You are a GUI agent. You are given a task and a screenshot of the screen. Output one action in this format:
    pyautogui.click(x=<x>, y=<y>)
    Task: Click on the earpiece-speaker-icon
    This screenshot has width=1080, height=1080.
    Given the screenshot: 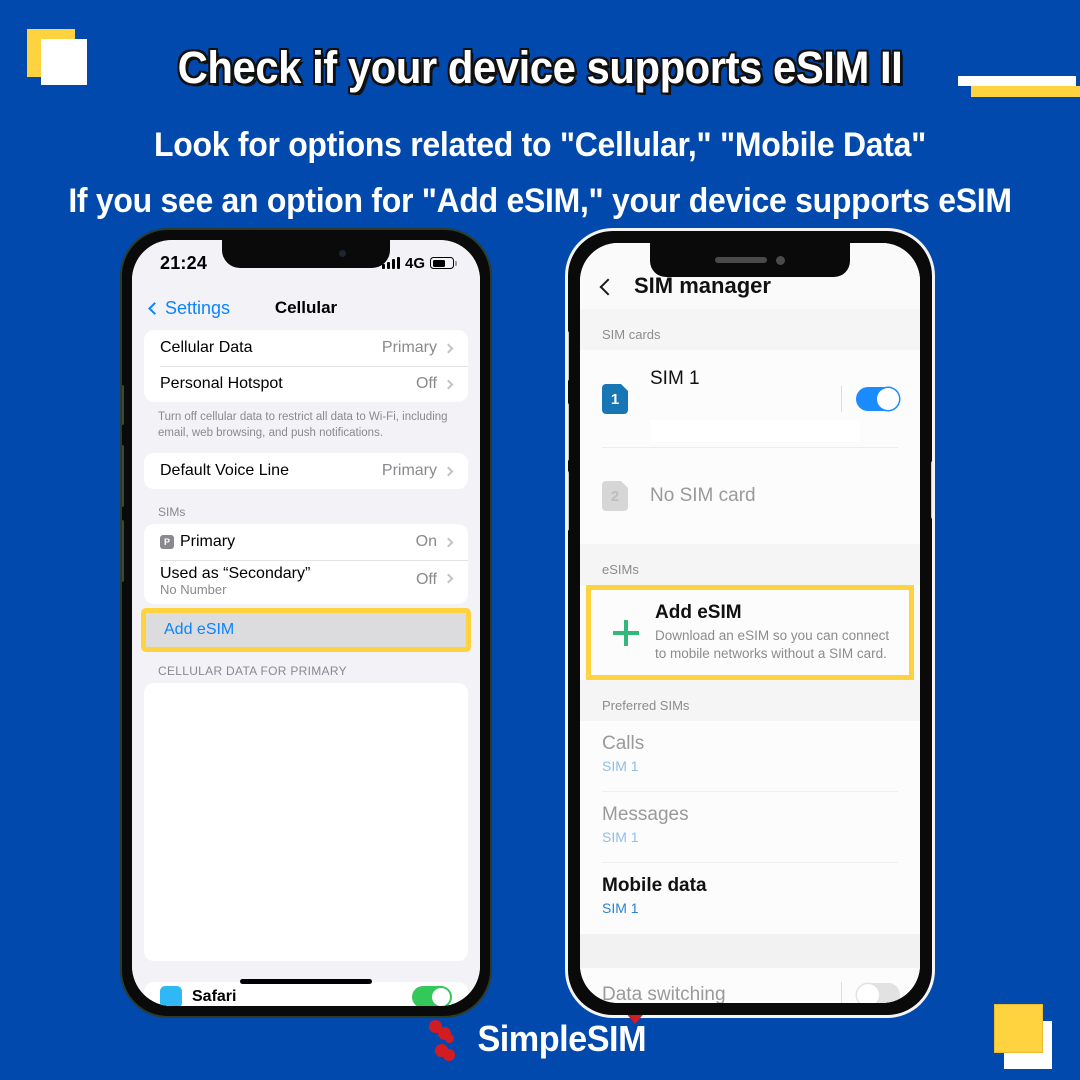 What is the action you would take?
    pyautogui.click(x=741, y=260)
    